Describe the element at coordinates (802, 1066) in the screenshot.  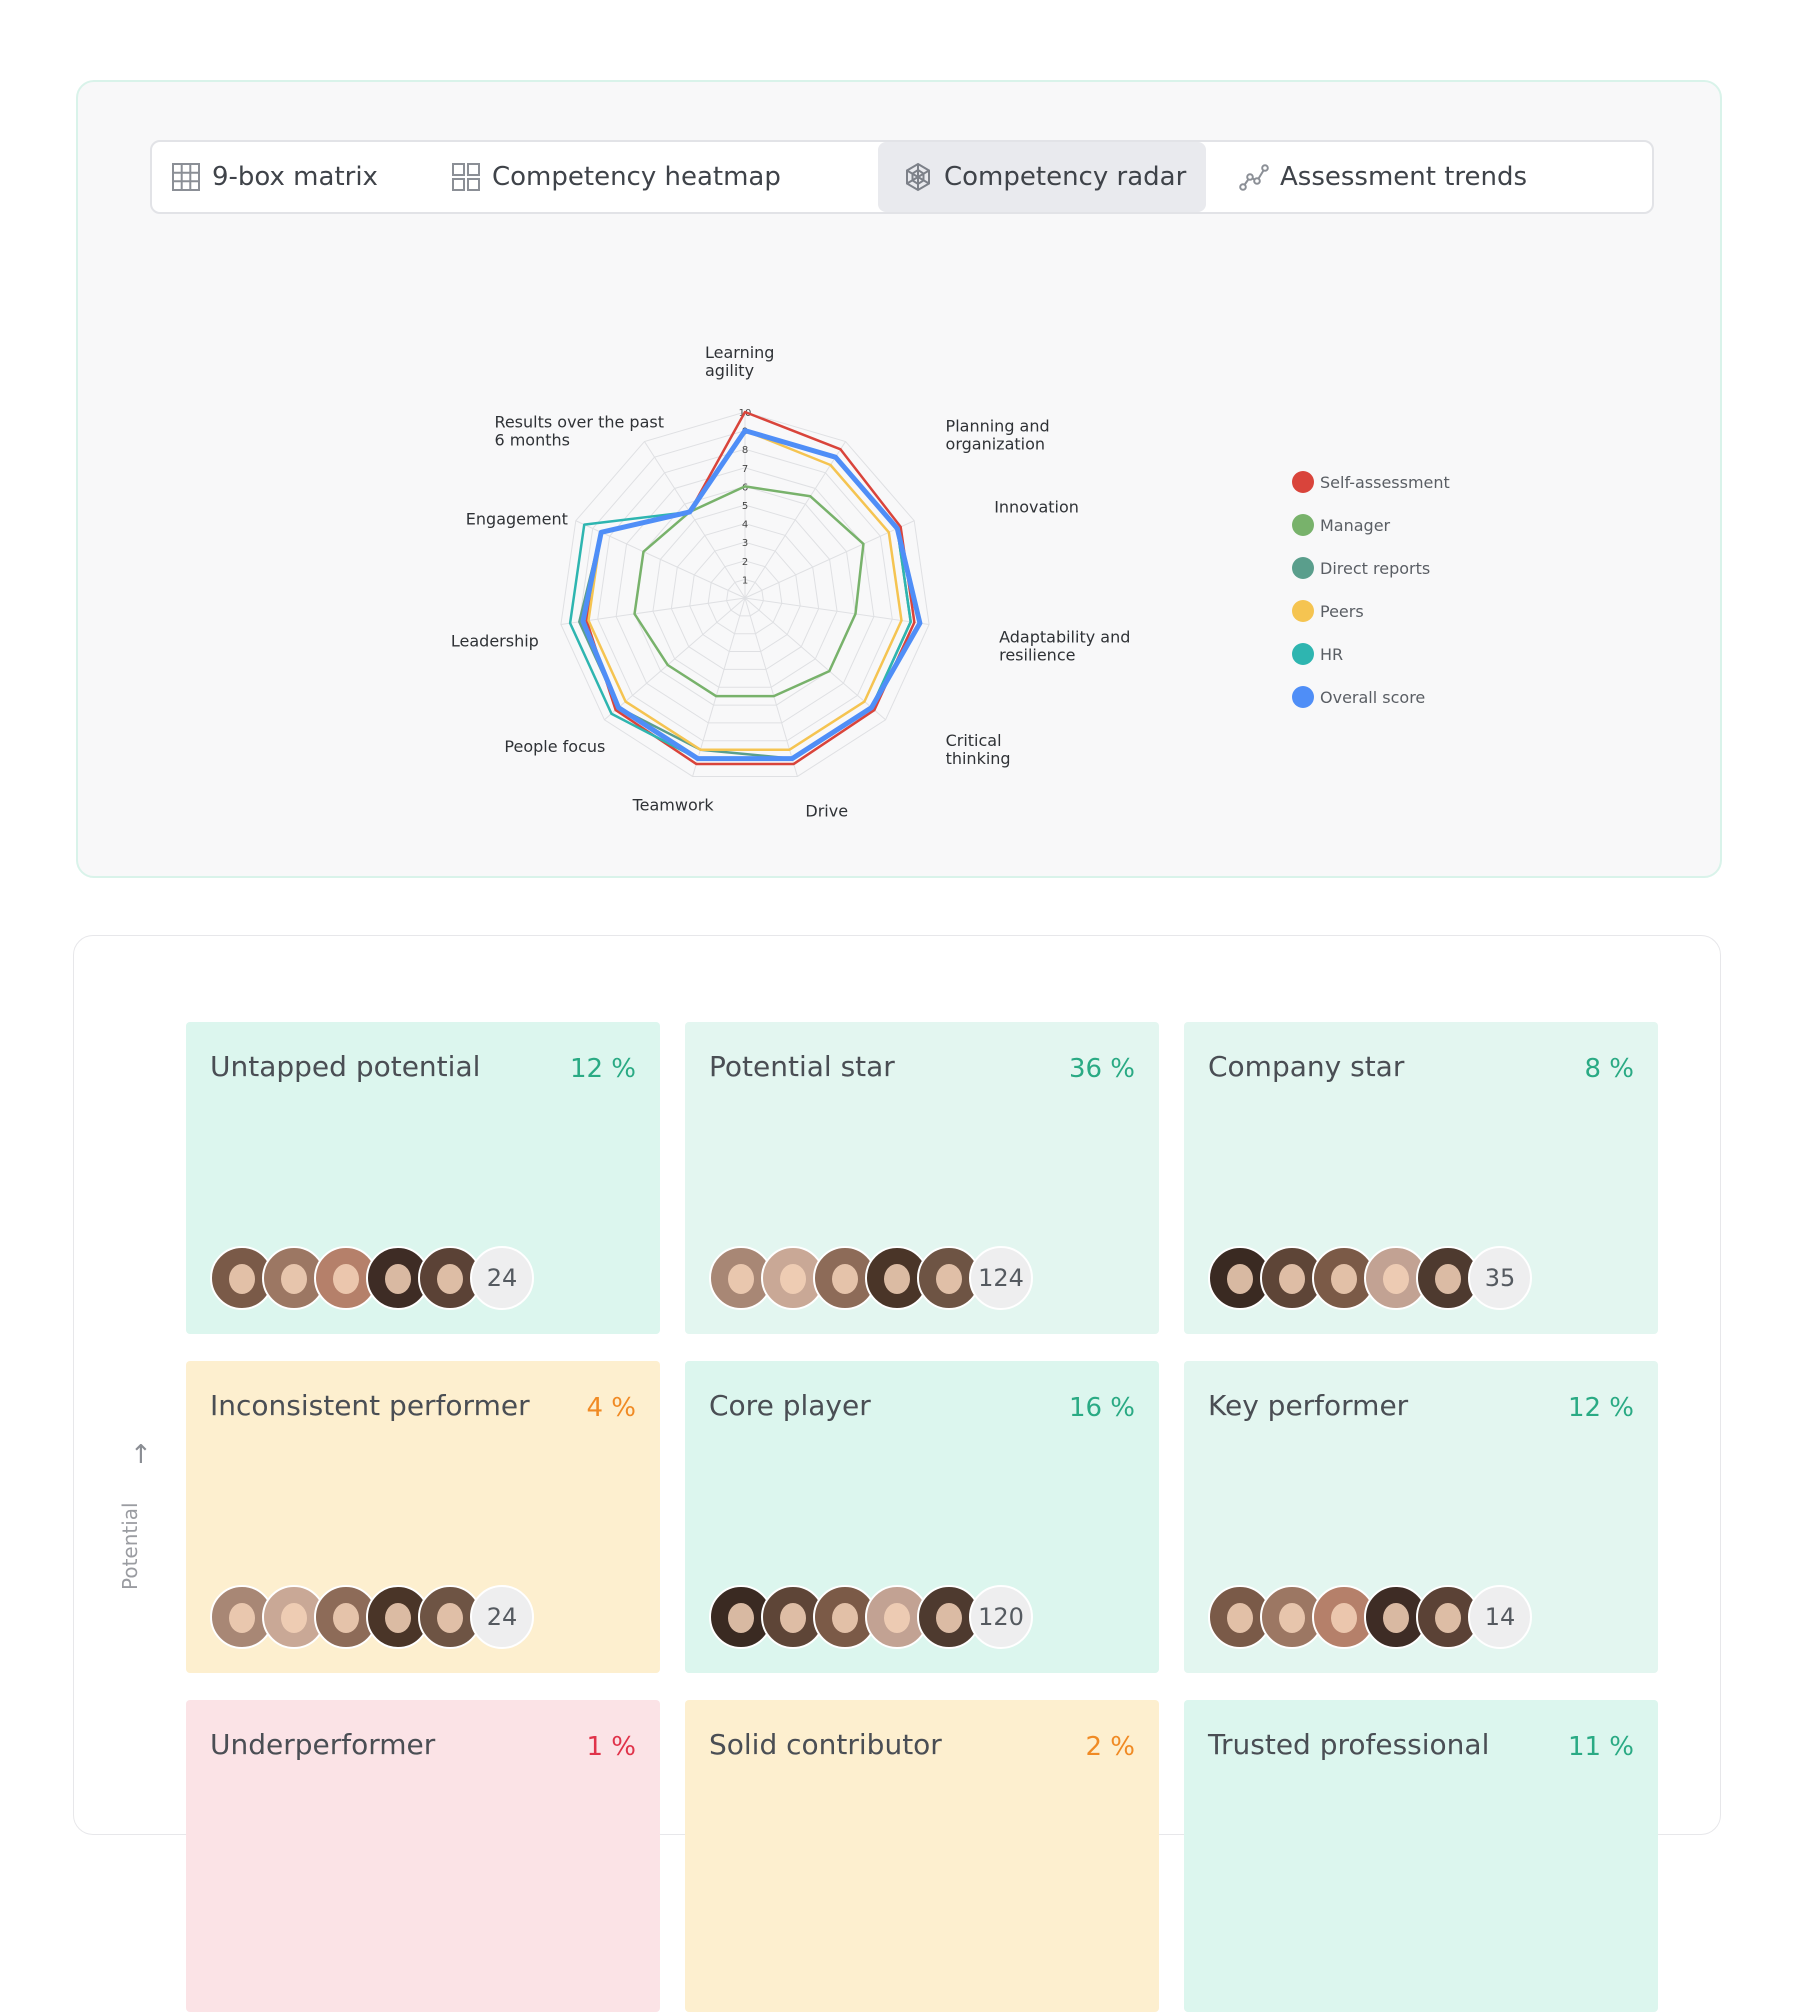
I see `cell-title: Potential star` at that location.